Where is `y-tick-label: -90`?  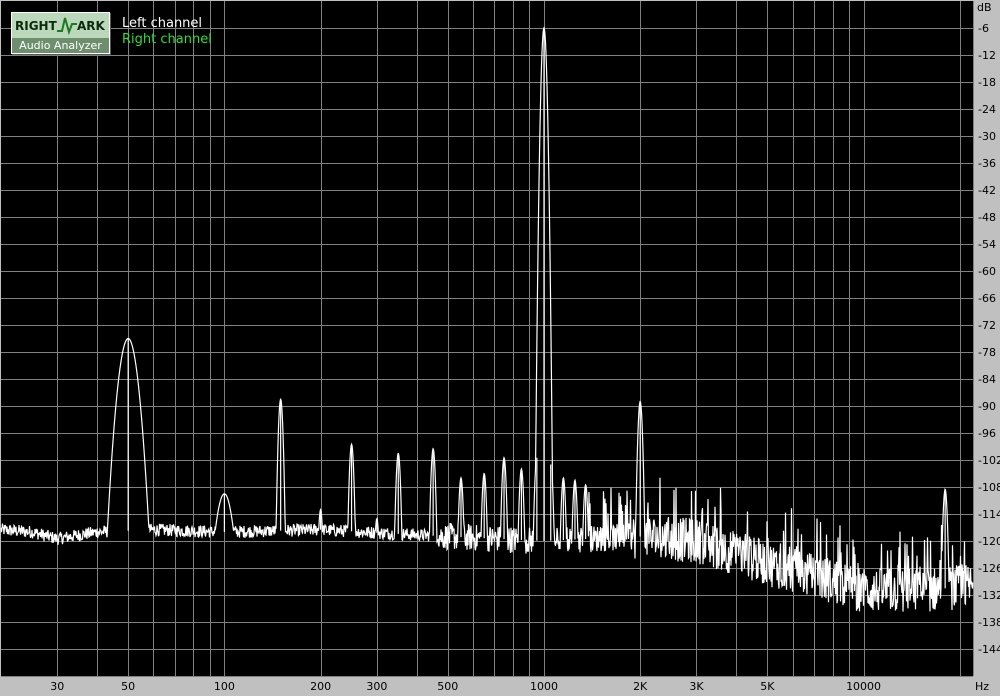
y-tick-label: -90 is located at coordinates (987, 406).